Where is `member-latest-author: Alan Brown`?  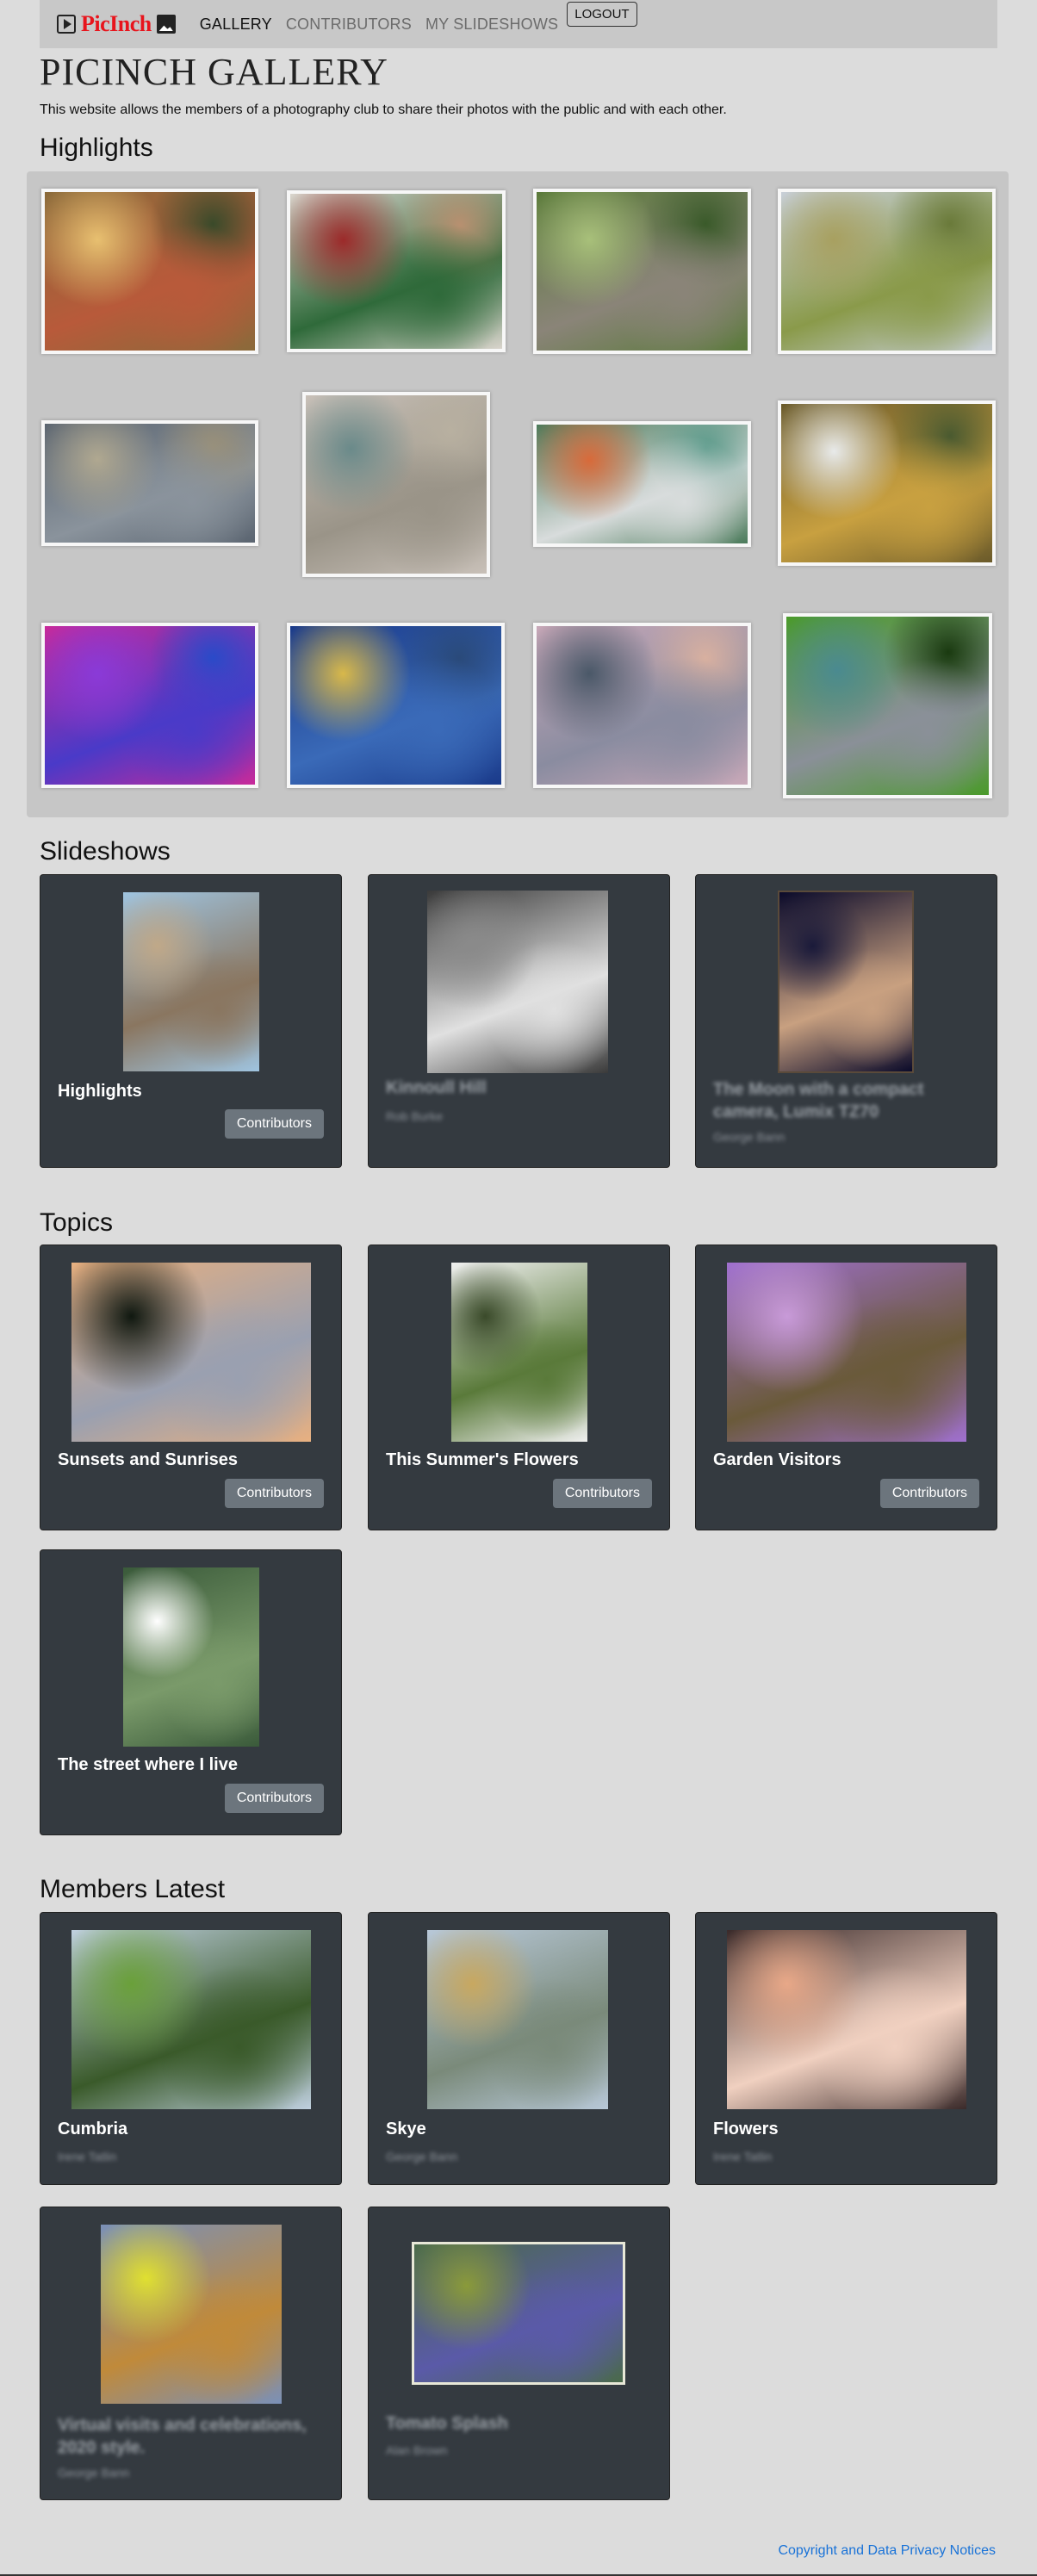
member-latest-author: Alan Brown is located at coordinates (417, 2450).